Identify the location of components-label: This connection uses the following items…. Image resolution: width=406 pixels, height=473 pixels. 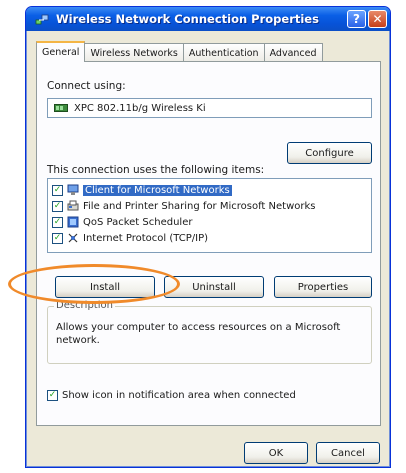
(156, 170).